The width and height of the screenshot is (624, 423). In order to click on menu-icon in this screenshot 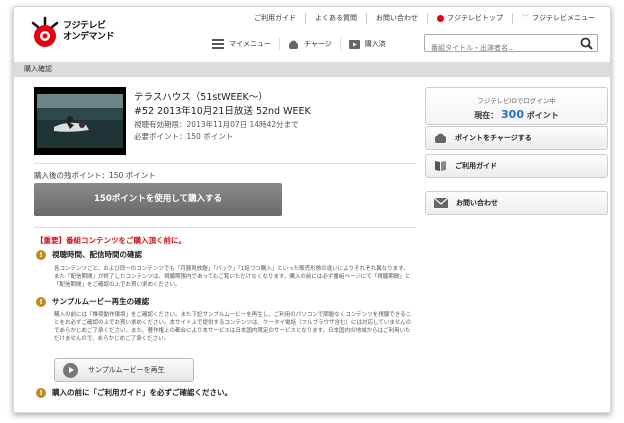, I will do `click(218, 44)`.